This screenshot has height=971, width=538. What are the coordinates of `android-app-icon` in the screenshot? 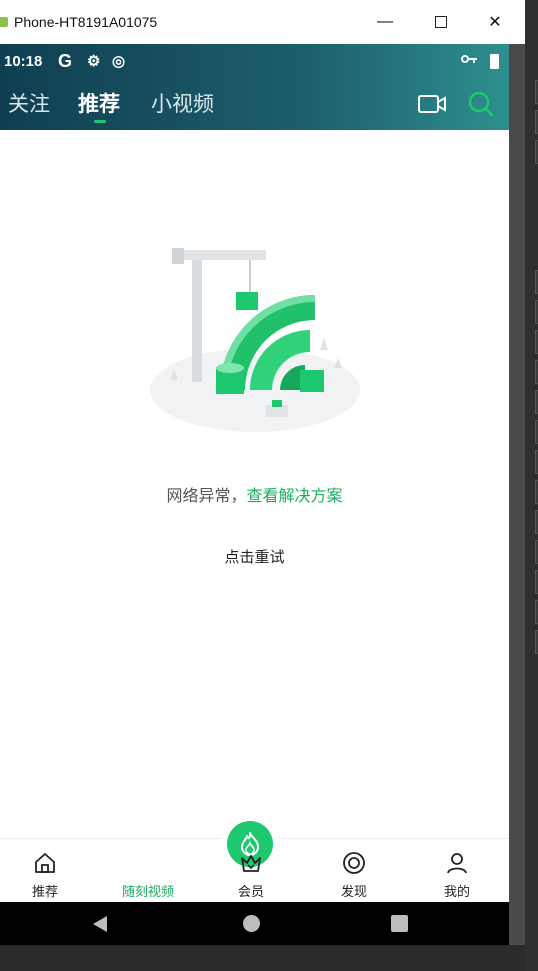 It's located at (4, 22).